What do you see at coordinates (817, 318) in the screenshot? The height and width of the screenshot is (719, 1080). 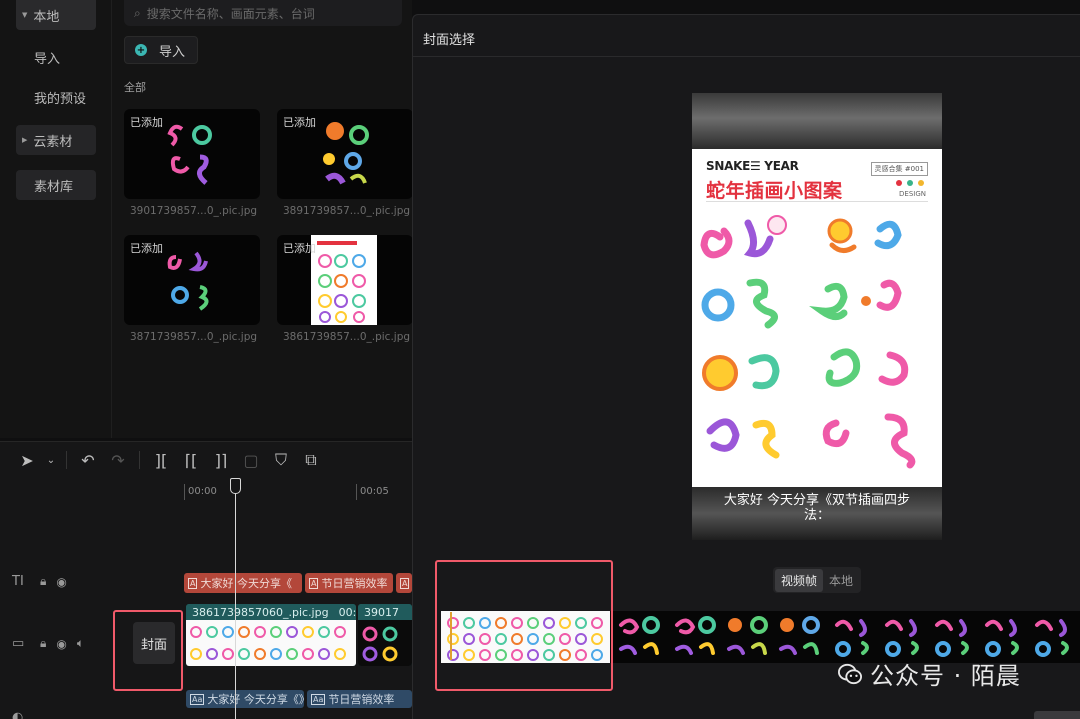 I see `poster-image: SNAKE☰ YEAR 灵感合集 #001 蛇年插画小图案 DESIGN` at bounding box center [817, 318].